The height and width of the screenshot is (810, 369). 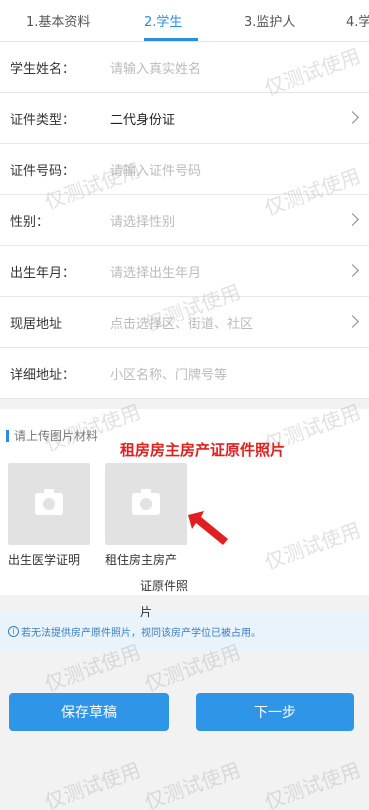 I want to click on photo-caption: 租住房主房产 证原件照片, so click(x=148, y=586).